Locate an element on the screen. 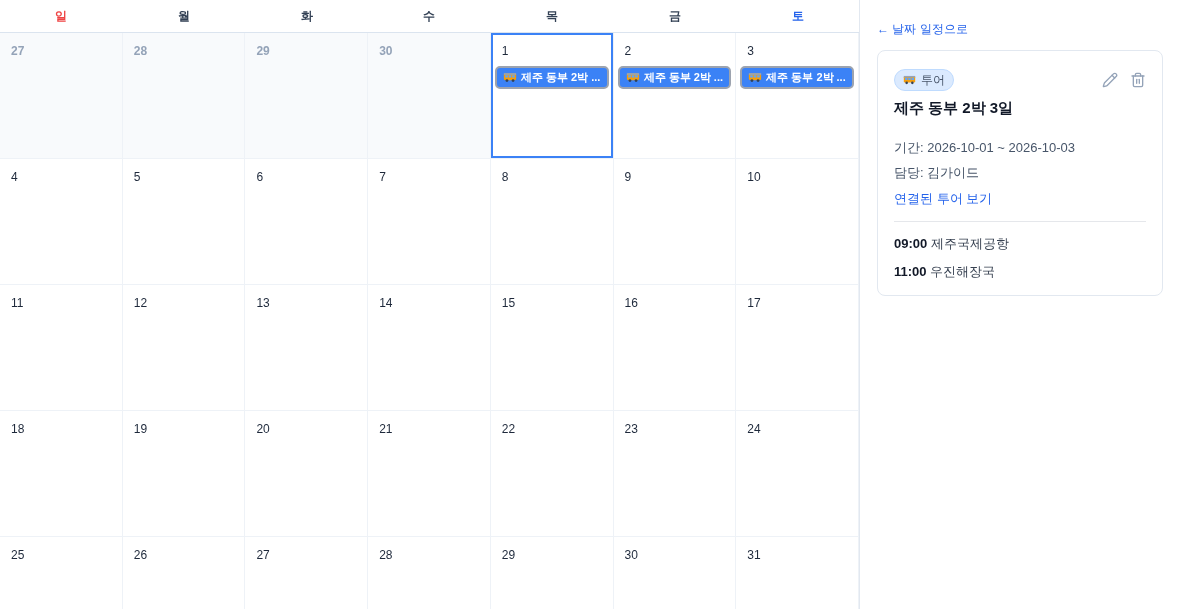  day-number: 4 is located at coordinates (14, 177).